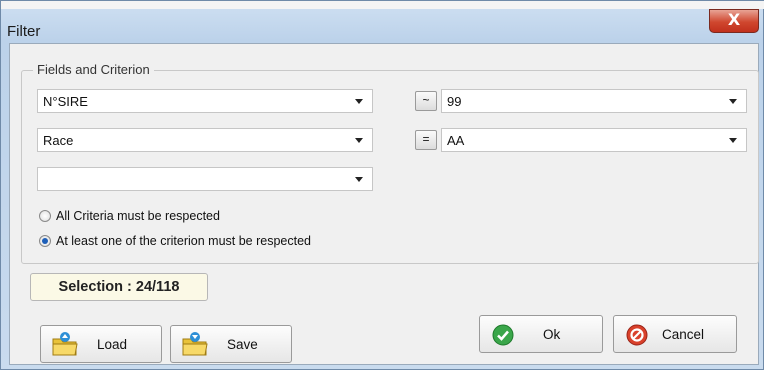 The width and height of the screenshot is (764, 370). I want to click on cancel-button: Cancel, so click(675, 334).